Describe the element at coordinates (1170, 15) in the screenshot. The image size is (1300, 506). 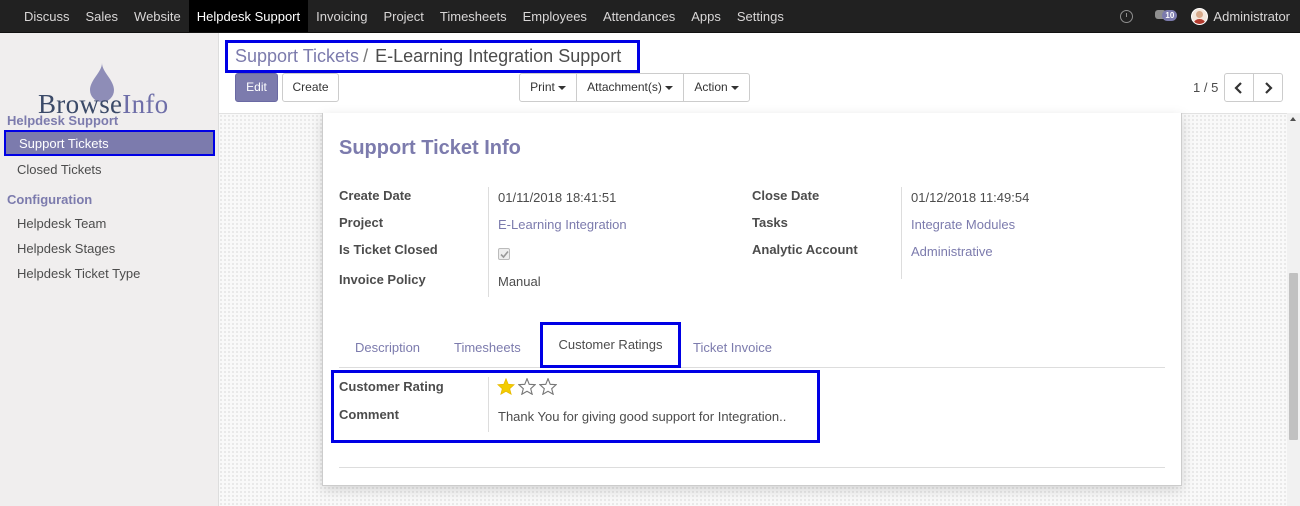
I see `chat-count-badge: 10` at that location.